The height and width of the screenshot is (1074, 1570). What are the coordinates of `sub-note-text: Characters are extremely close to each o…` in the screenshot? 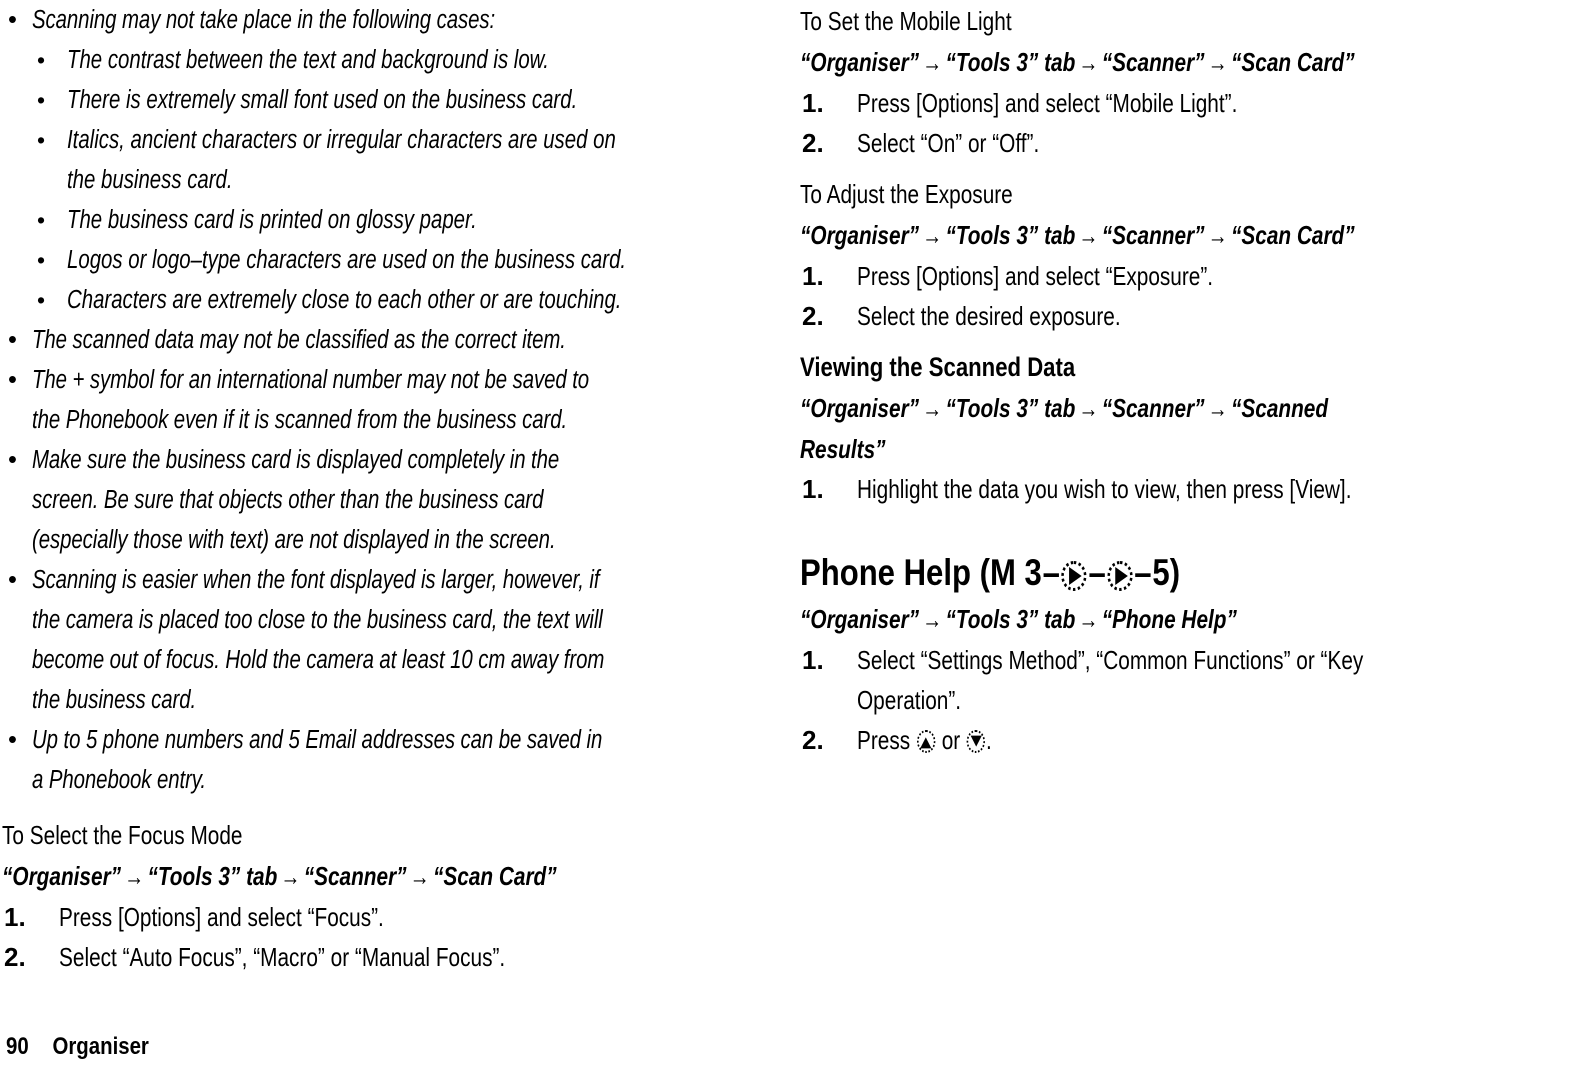 It's located at (344, 300).